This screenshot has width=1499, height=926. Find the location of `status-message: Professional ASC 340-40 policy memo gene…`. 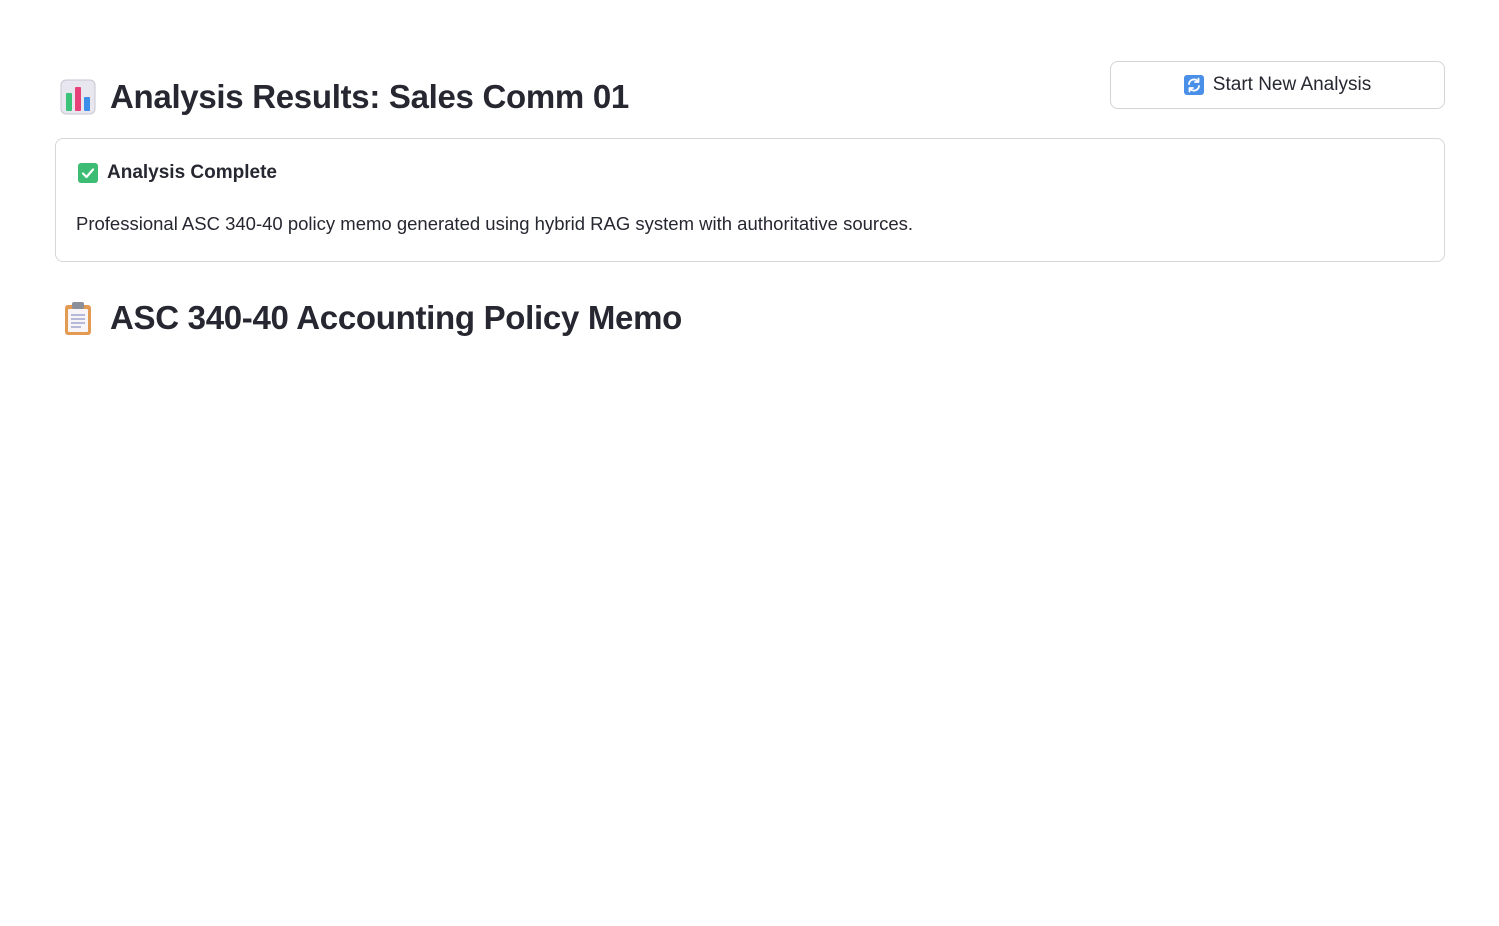

status-message: Professional ASC 340-40 policy memo gene… is located at coordinates (495, 223).